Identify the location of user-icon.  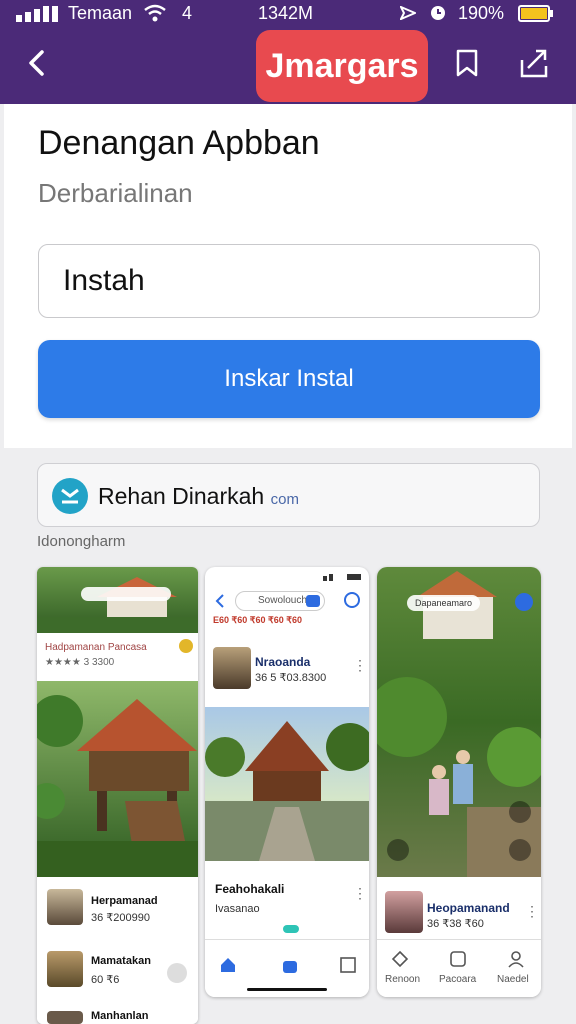
(516, 959).